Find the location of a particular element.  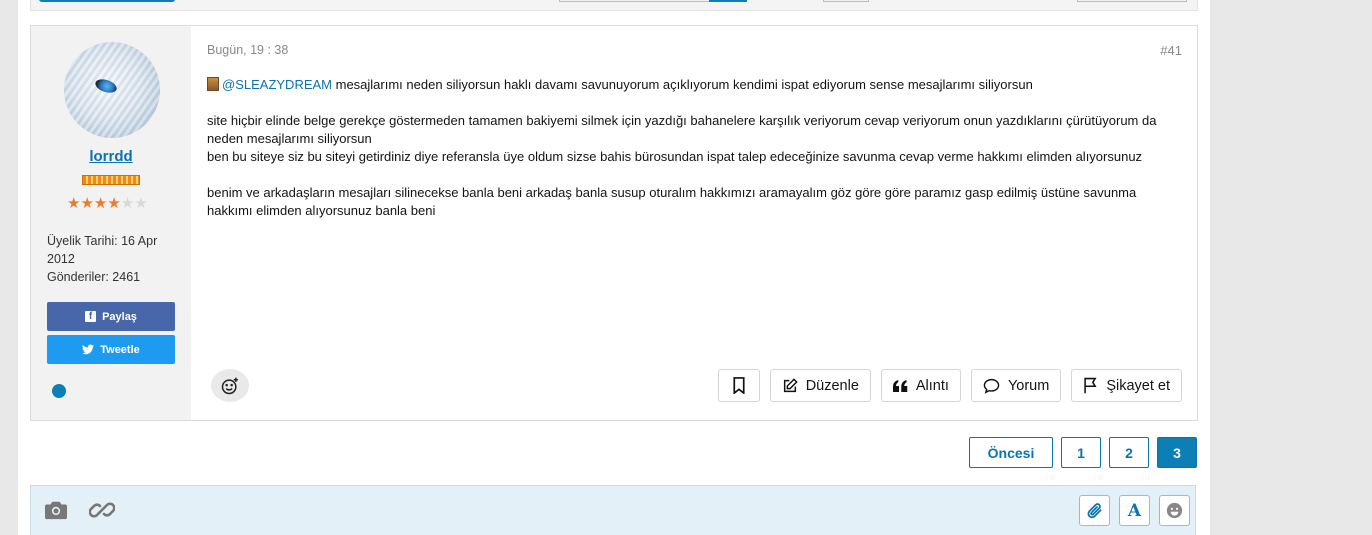

post-number: #41 is located at coordinates (1171, 50).